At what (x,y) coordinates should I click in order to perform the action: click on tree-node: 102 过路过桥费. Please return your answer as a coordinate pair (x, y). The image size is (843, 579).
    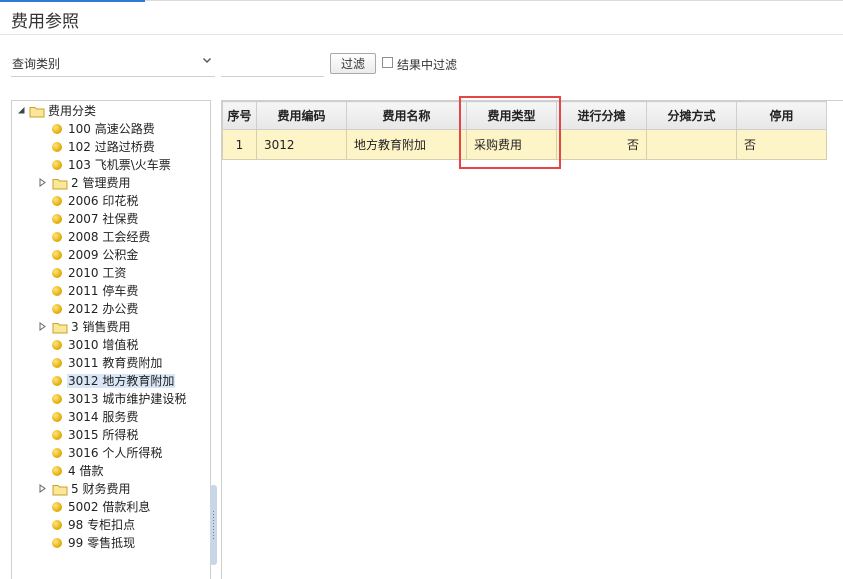
    Looking at the image, I should click on (104, 147).